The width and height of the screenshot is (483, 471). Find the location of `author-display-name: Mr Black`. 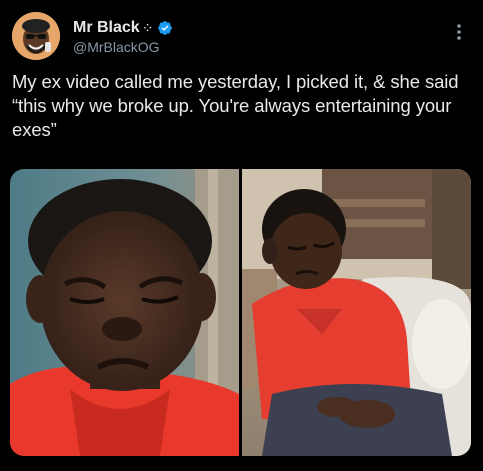

author-display-name: Mr Black is located at coordinates (106, 28).